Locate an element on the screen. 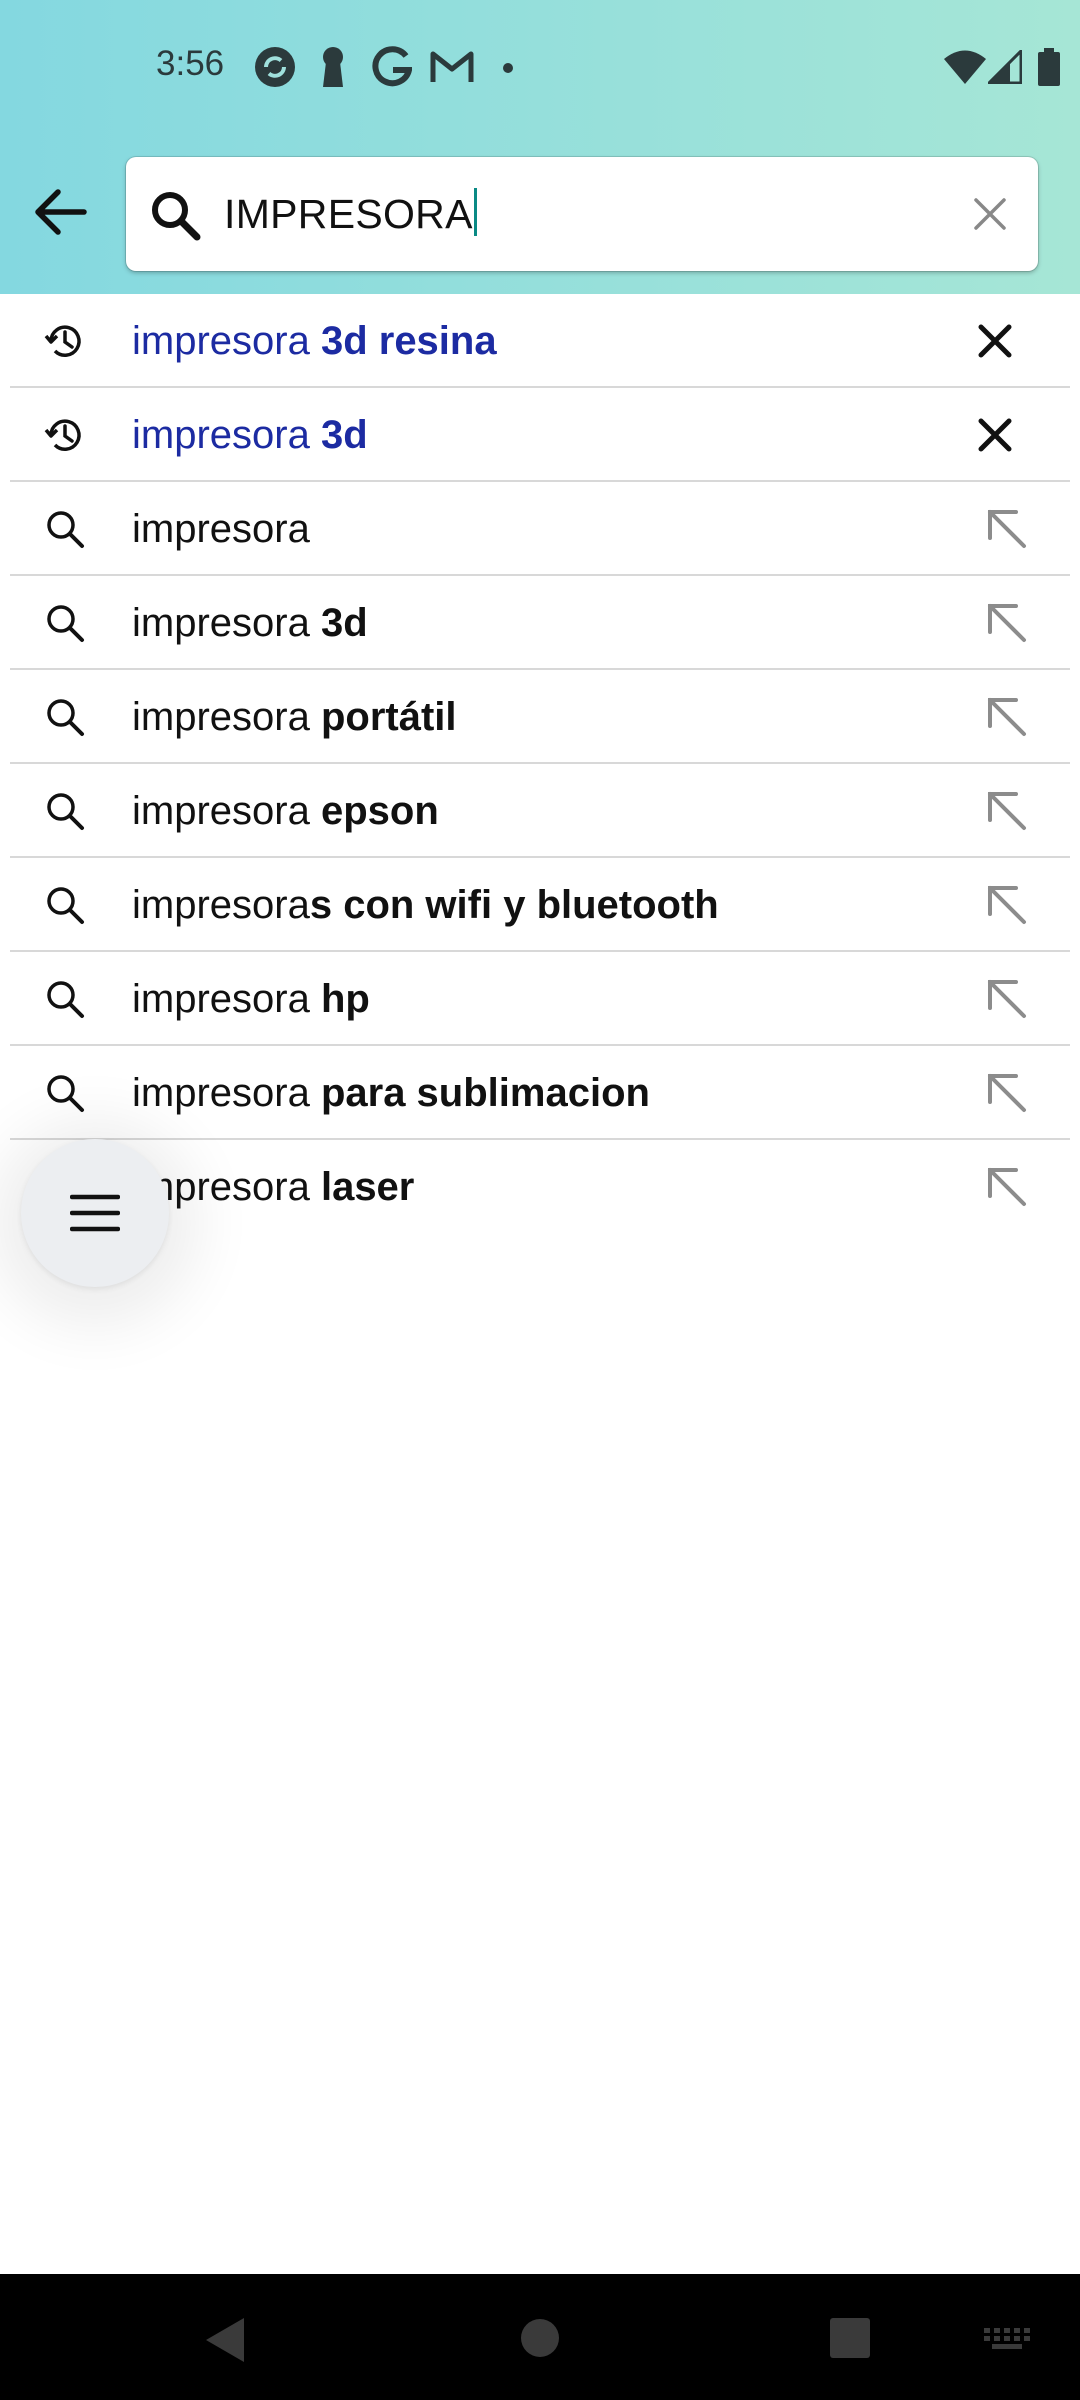 The width and height of the screenshot is (1080, 2400). nav-recents-icon is located at coordinates (850, 2338).